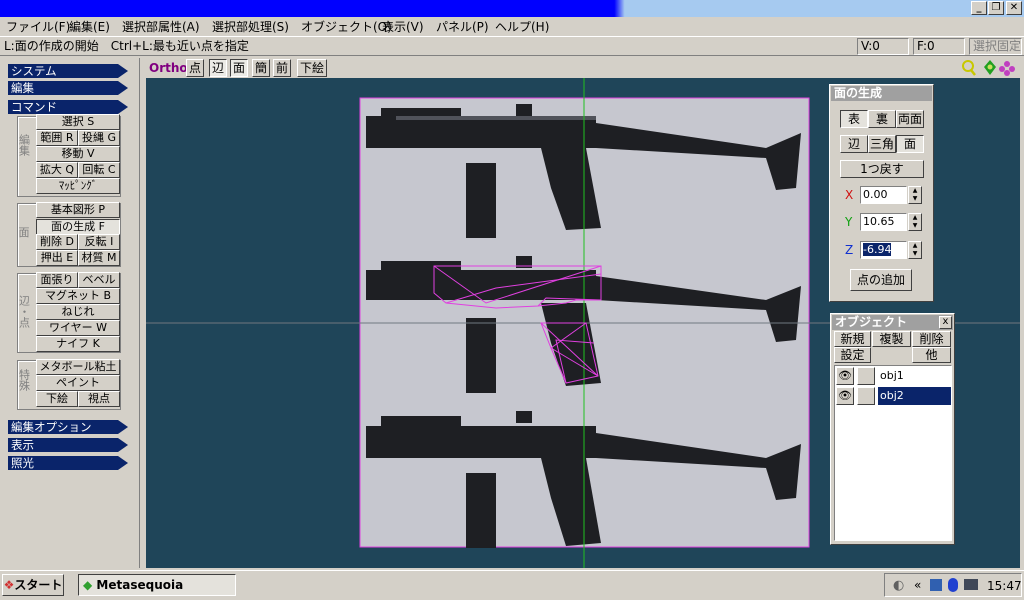 This screenshot has width=1024, height=600. Describe the element at coordinates (881, 93) in the screenshot. I see `face-panel-title: 面の生成` at that location.